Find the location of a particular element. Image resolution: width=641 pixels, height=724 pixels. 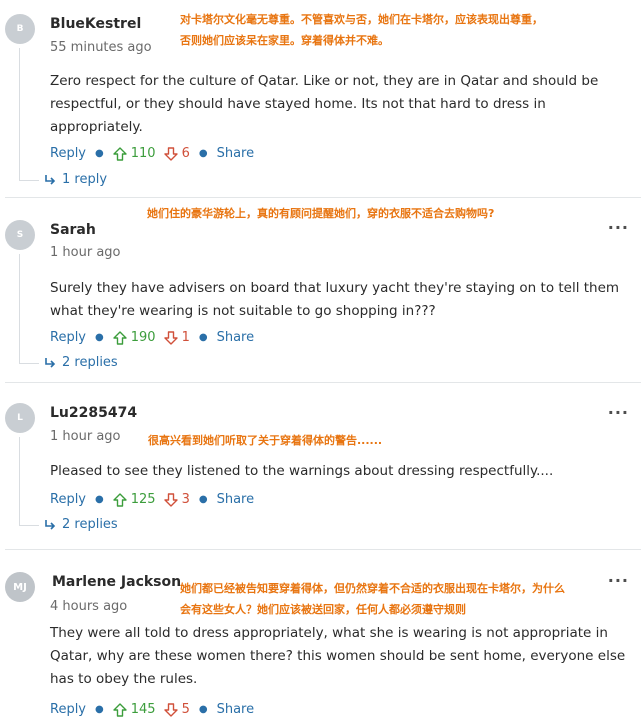

comment-timestamp: 55 minutes ago is located at coordinates (101, 47).